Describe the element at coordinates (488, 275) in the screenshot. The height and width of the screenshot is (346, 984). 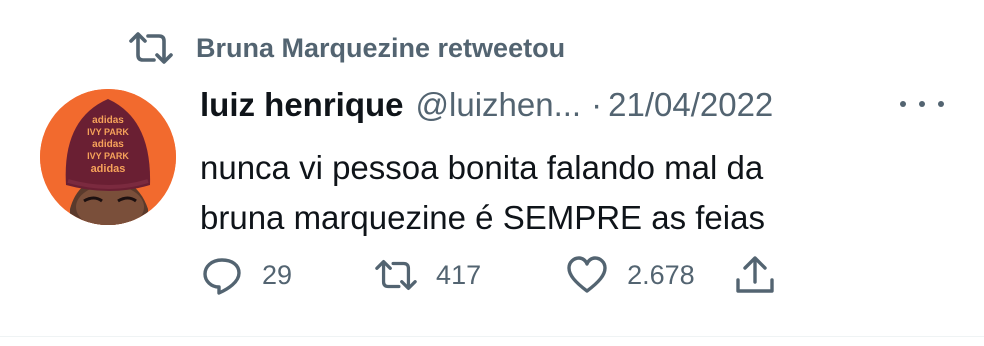
I see `tweet-actions: 29 417 2.678` at that location.